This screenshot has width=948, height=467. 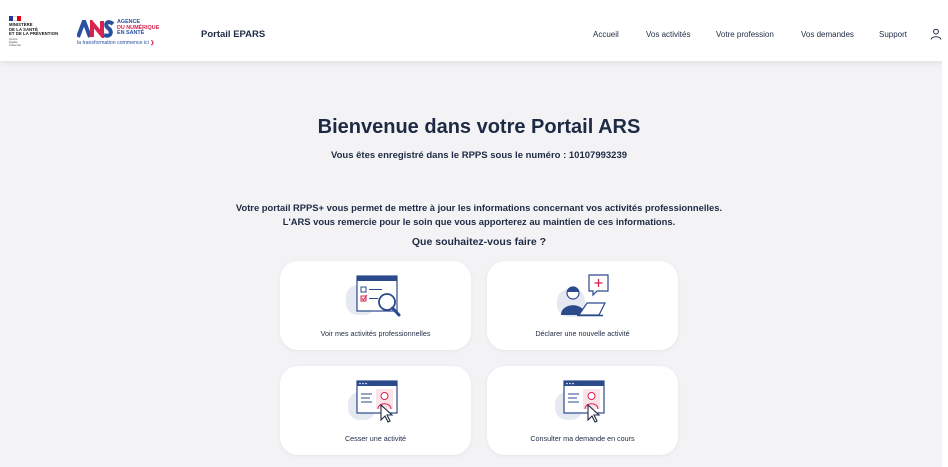 I want to click on agency-tagline: la transformation commence ici ❯, so click(x=116, y=43).